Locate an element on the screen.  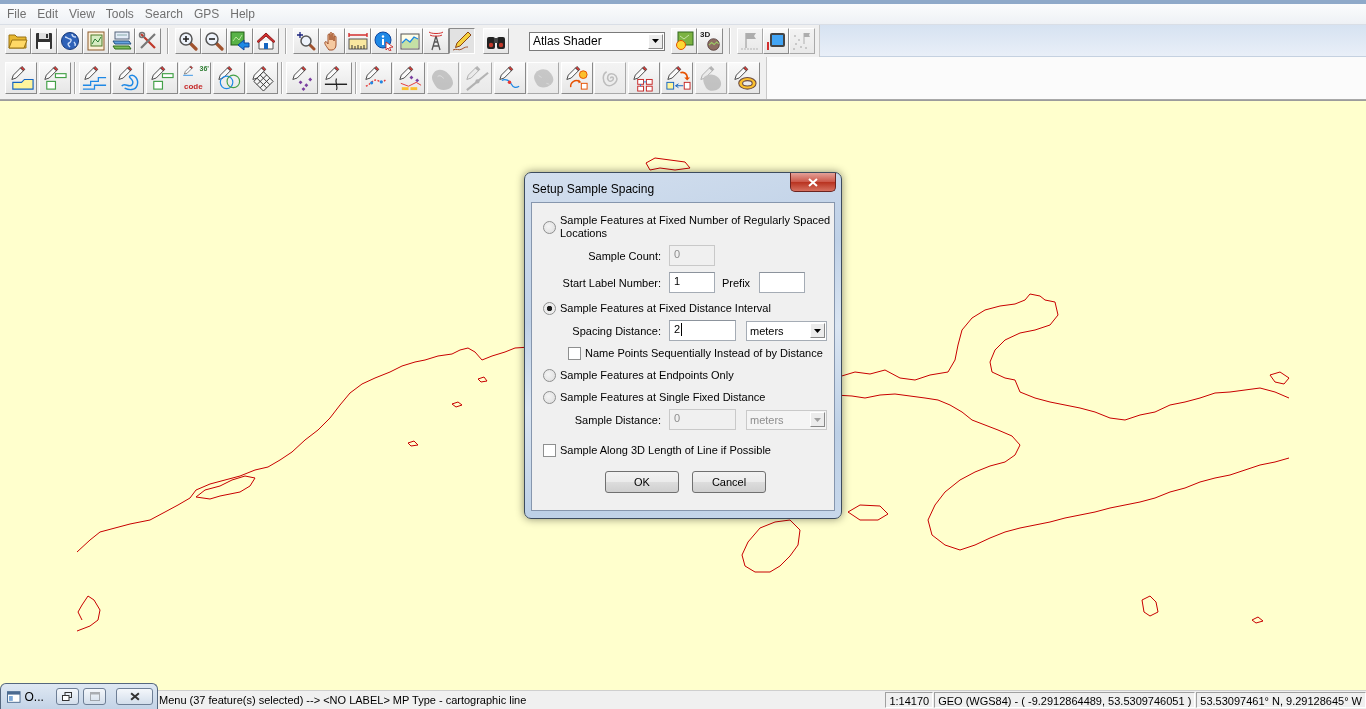
radio-label: Sample Features at Fixed Distance Interval is located at coordinates (665, 308).